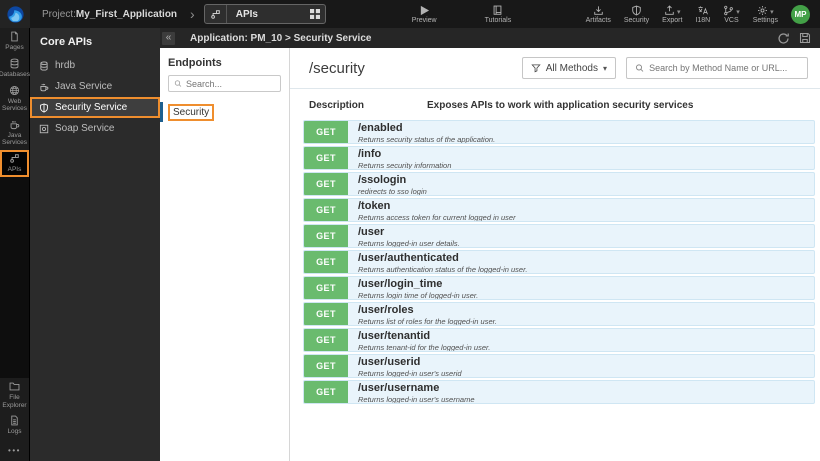 This screenshot has height=461, width=820. I want to click on artifacts-button: Artifacts, so click(598, 14).